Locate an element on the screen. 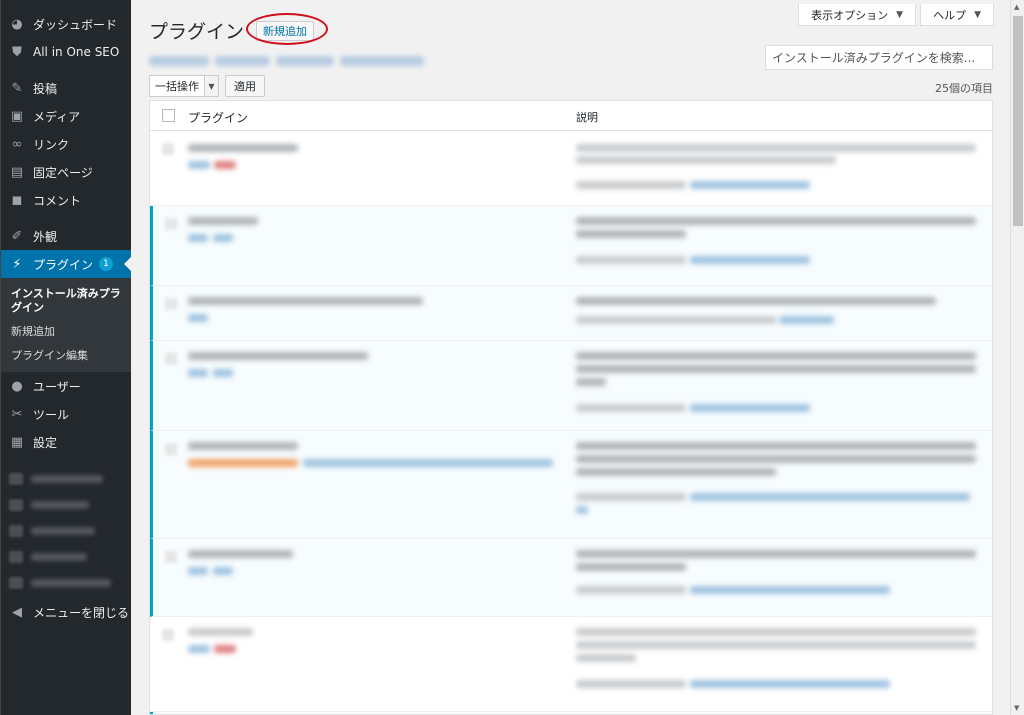 Image resolution: width=1024 pixels, height=715 pixels. appearance-icon: ✐ is located at coordinates (17, 236).